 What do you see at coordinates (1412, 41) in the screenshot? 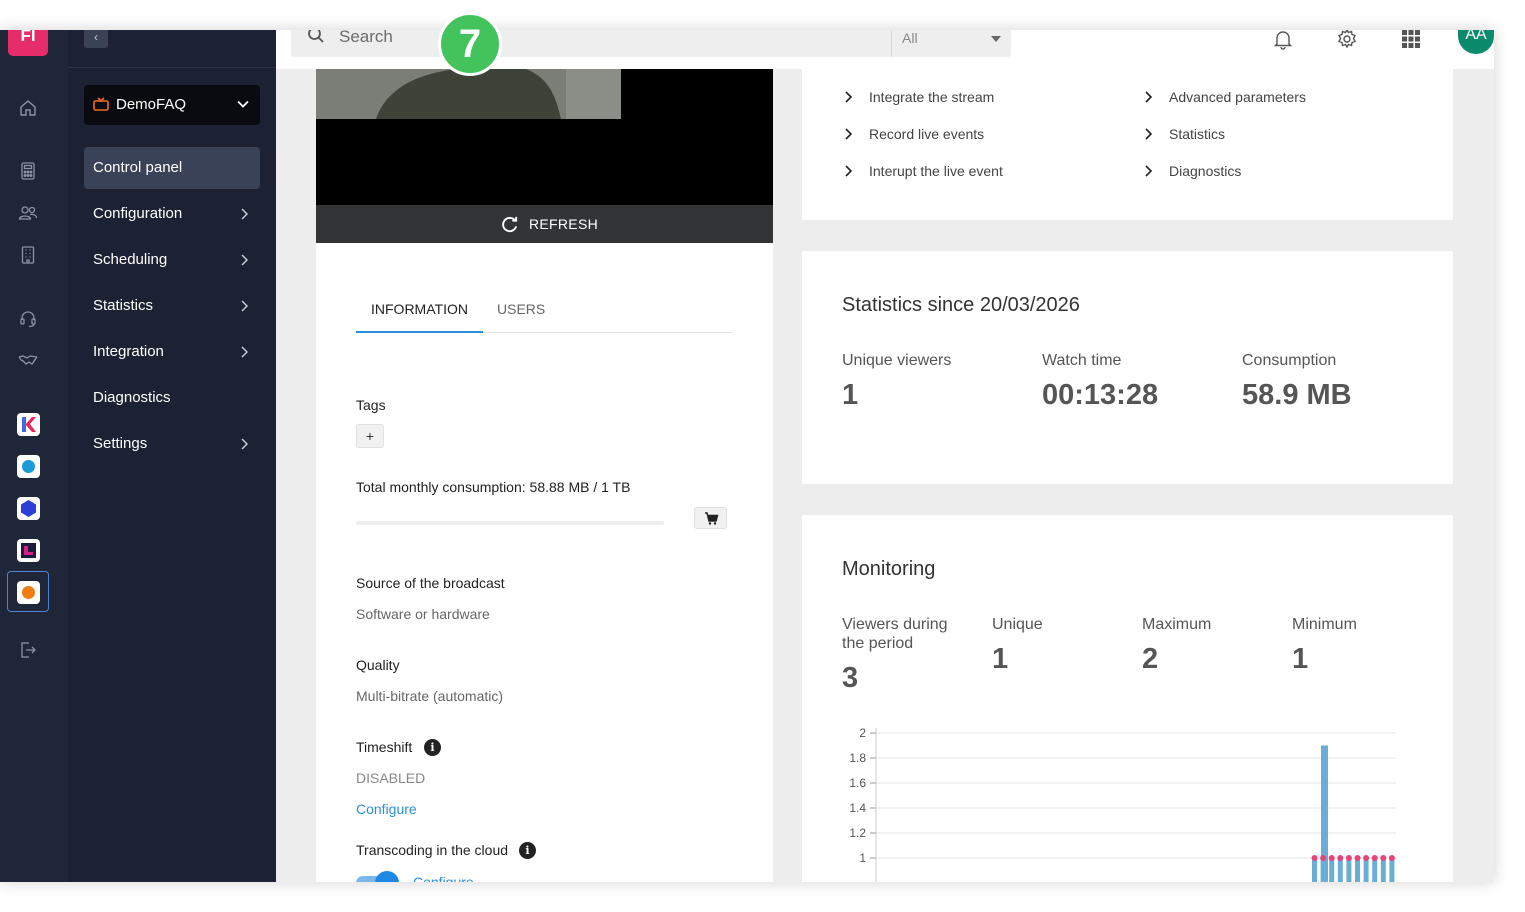
I see `apps-grid-icon` at bounding box center [1412, 41].